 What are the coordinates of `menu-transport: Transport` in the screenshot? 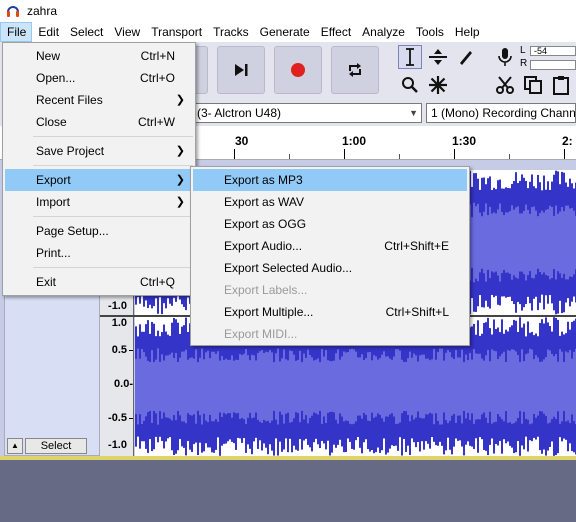 It's located at (176, 32).